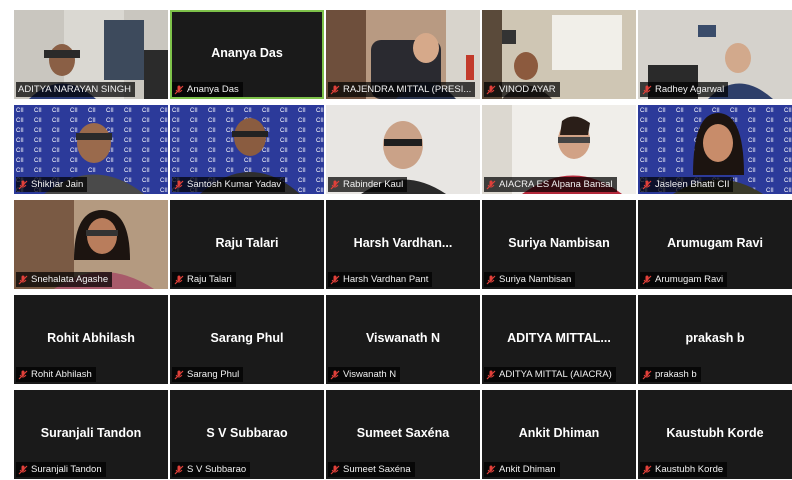 The width and height of the screenshot is (792, 480). I want to click on participant-name: prakash b, so click(676, 374).